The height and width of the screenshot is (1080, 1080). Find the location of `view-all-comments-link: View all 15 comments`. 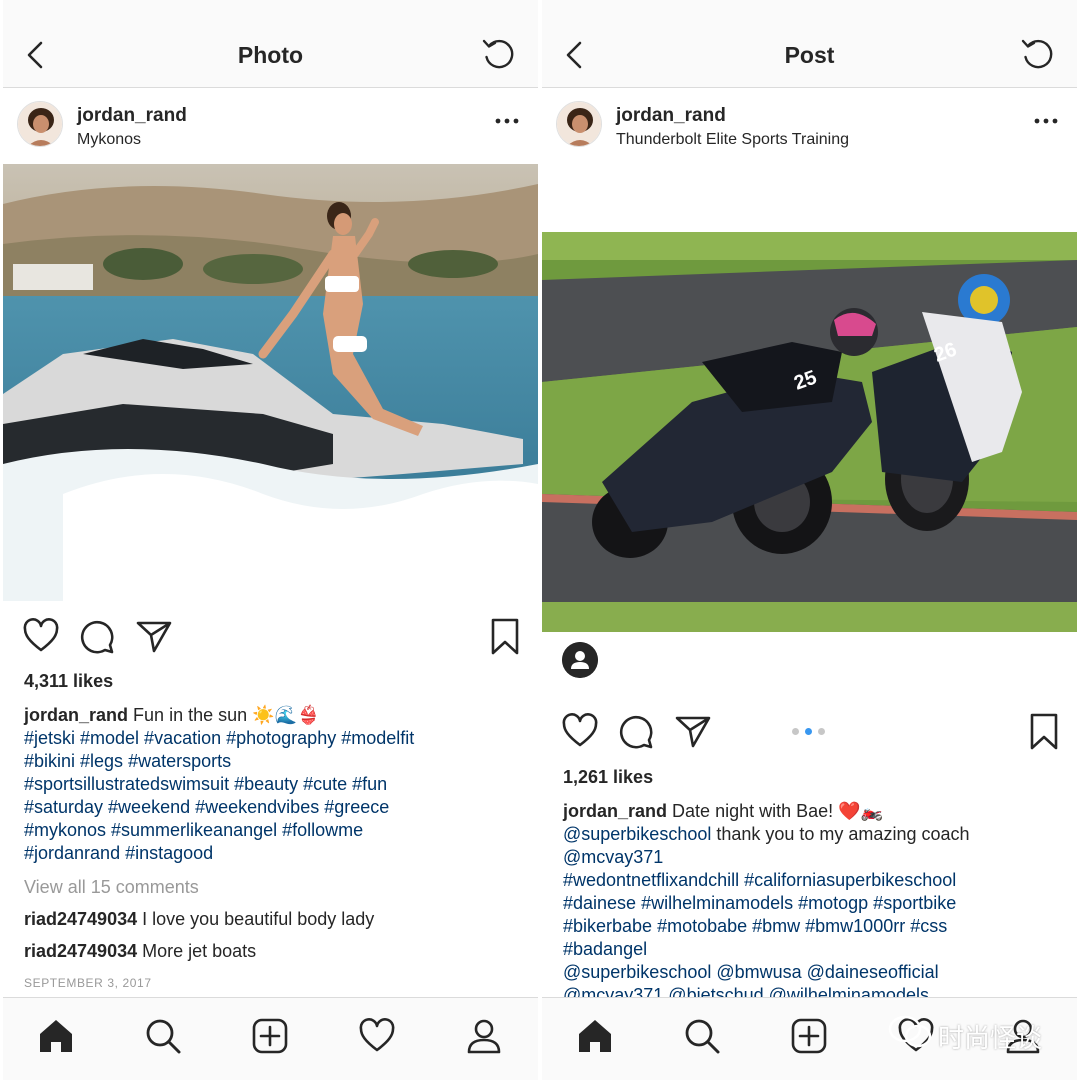

view-all-comments-link: View all 15 comments is located at coordinates (111, 887).